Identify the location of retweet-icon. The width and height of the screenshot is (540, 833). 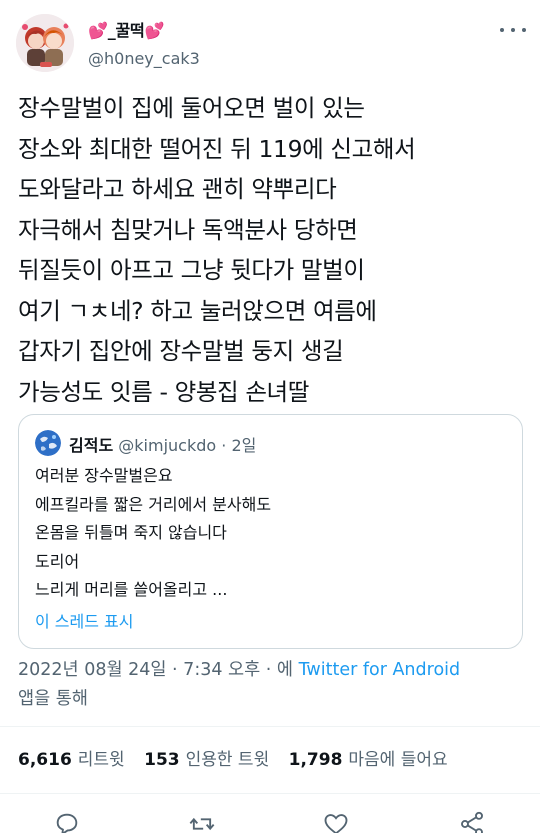
(202, 821).